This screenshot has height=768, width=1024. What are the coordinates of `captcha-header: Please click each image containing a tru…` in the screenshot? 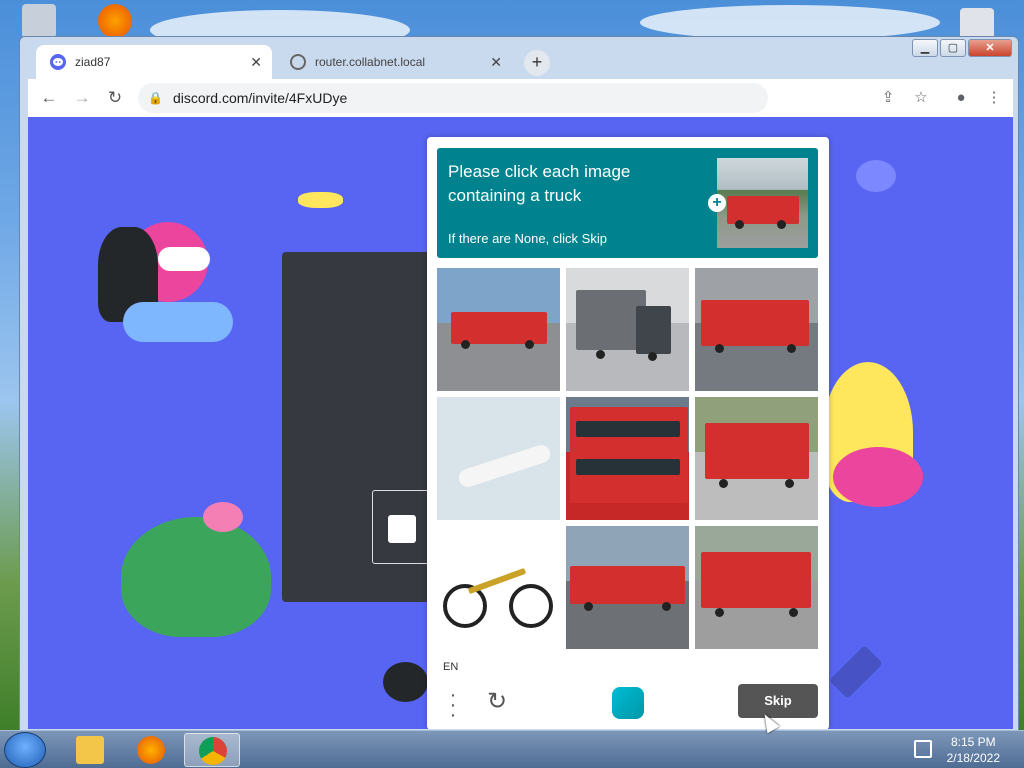 It's located at (627, 203).